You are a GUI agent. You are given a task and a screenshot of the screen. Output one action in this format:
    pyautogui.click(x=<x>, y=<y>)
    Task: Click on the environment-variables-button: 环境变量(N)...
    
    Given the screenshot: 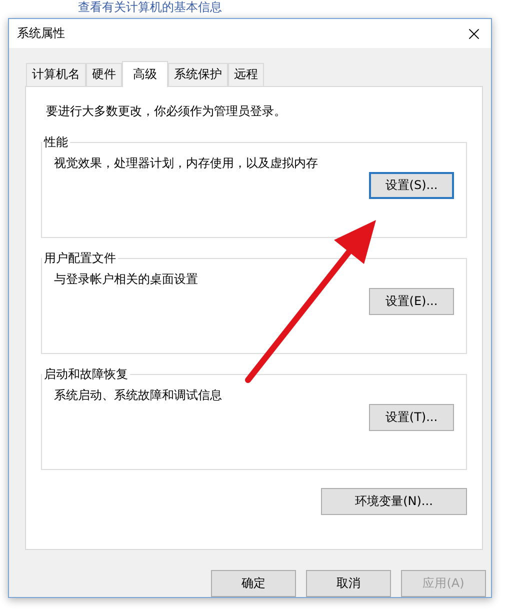 What is the action you would take?
    pyautogui.click(x=394, y=501)
    